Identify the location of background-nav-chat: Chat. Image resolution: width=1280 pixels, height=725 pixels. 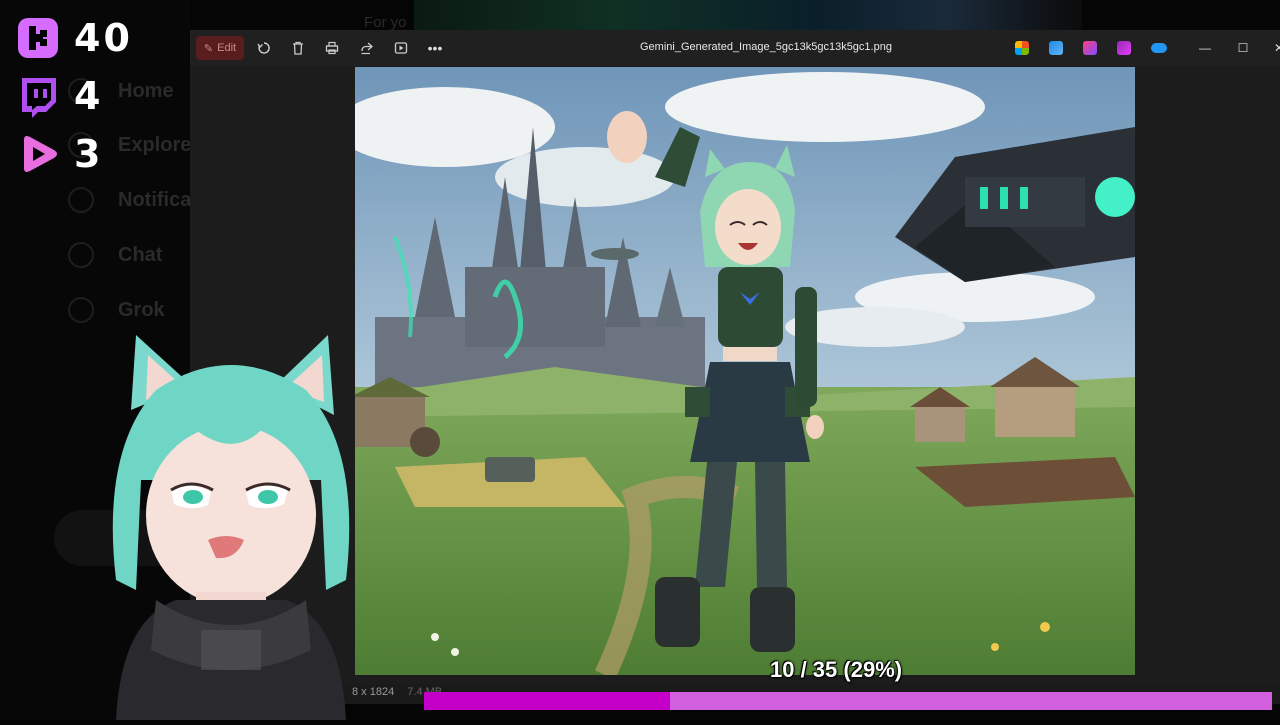
(133, 255).